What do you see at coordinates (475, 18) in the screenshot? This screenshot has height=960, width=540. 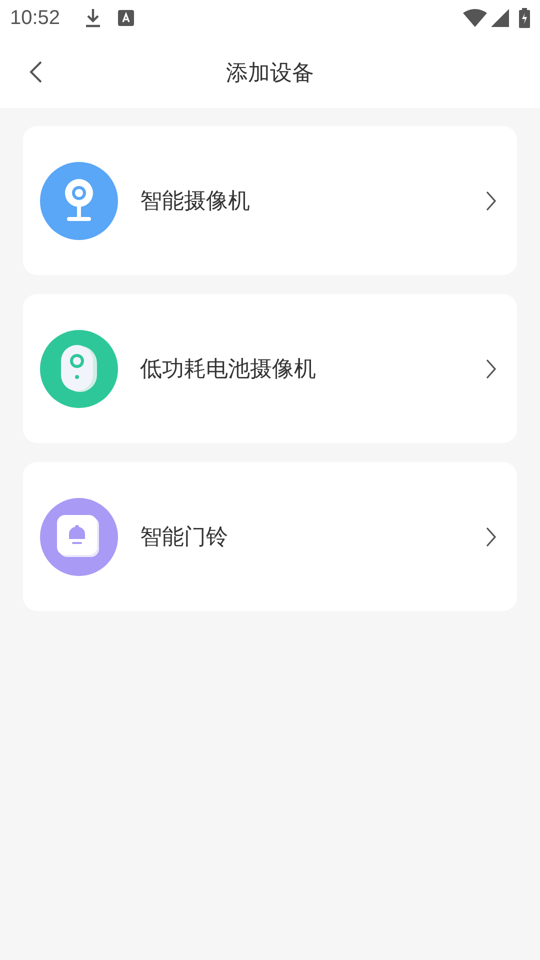 I see `wifi-icon` at bounding box center [475, 18].